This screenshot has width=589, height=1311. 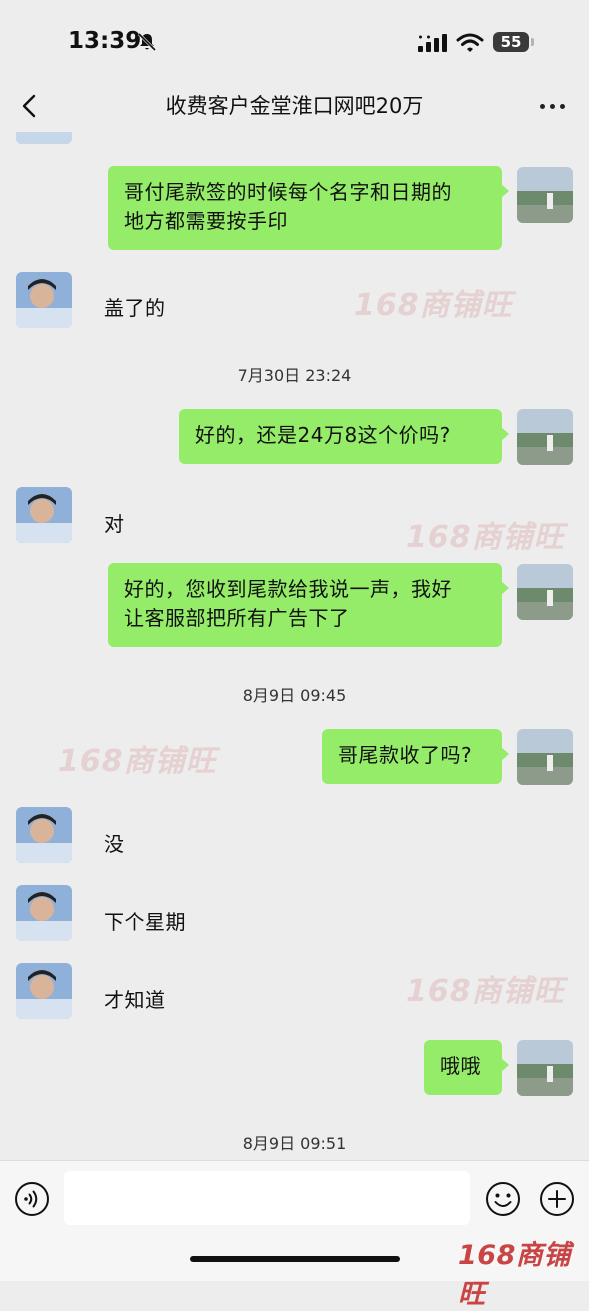 I want to click on chat-timestamp: 7月30日 23:24, so click(x=294, y=375).